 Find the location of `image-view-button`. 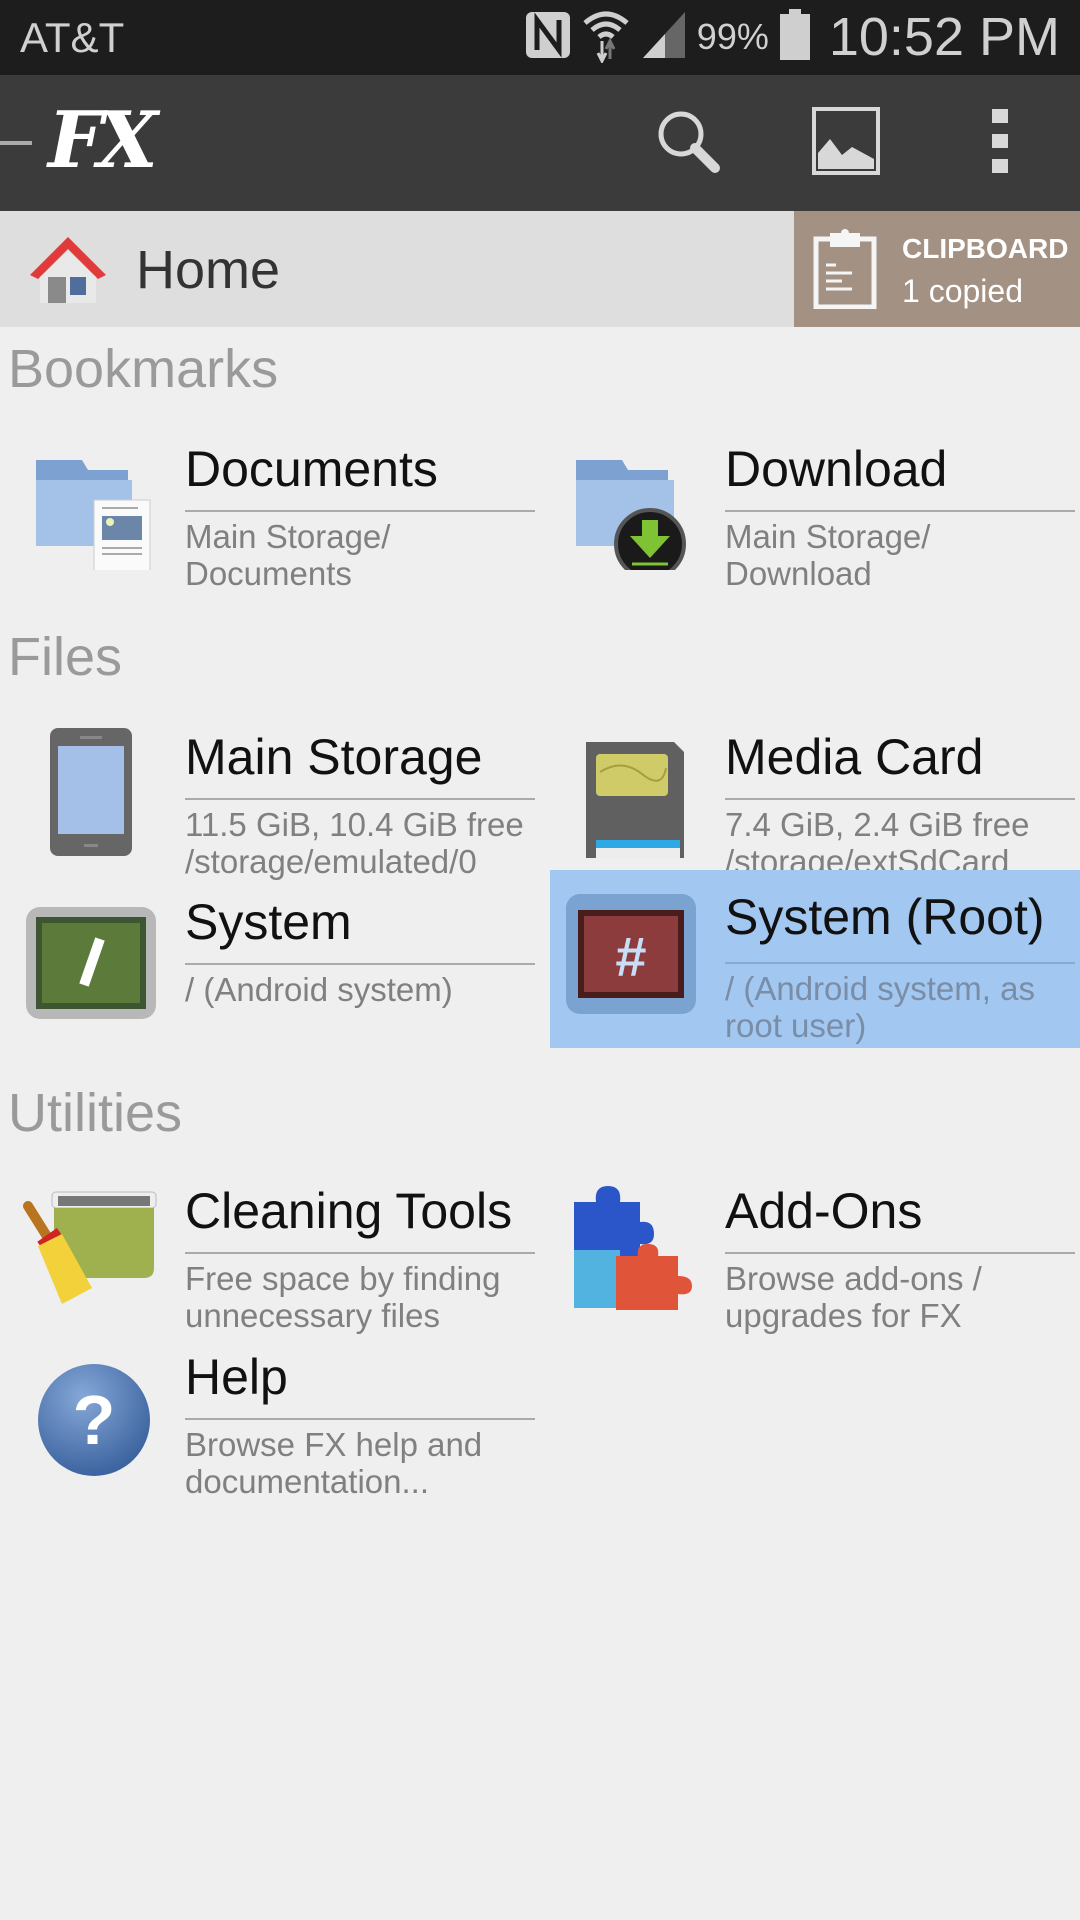

image-view-button is located at coordinates (846, 143).